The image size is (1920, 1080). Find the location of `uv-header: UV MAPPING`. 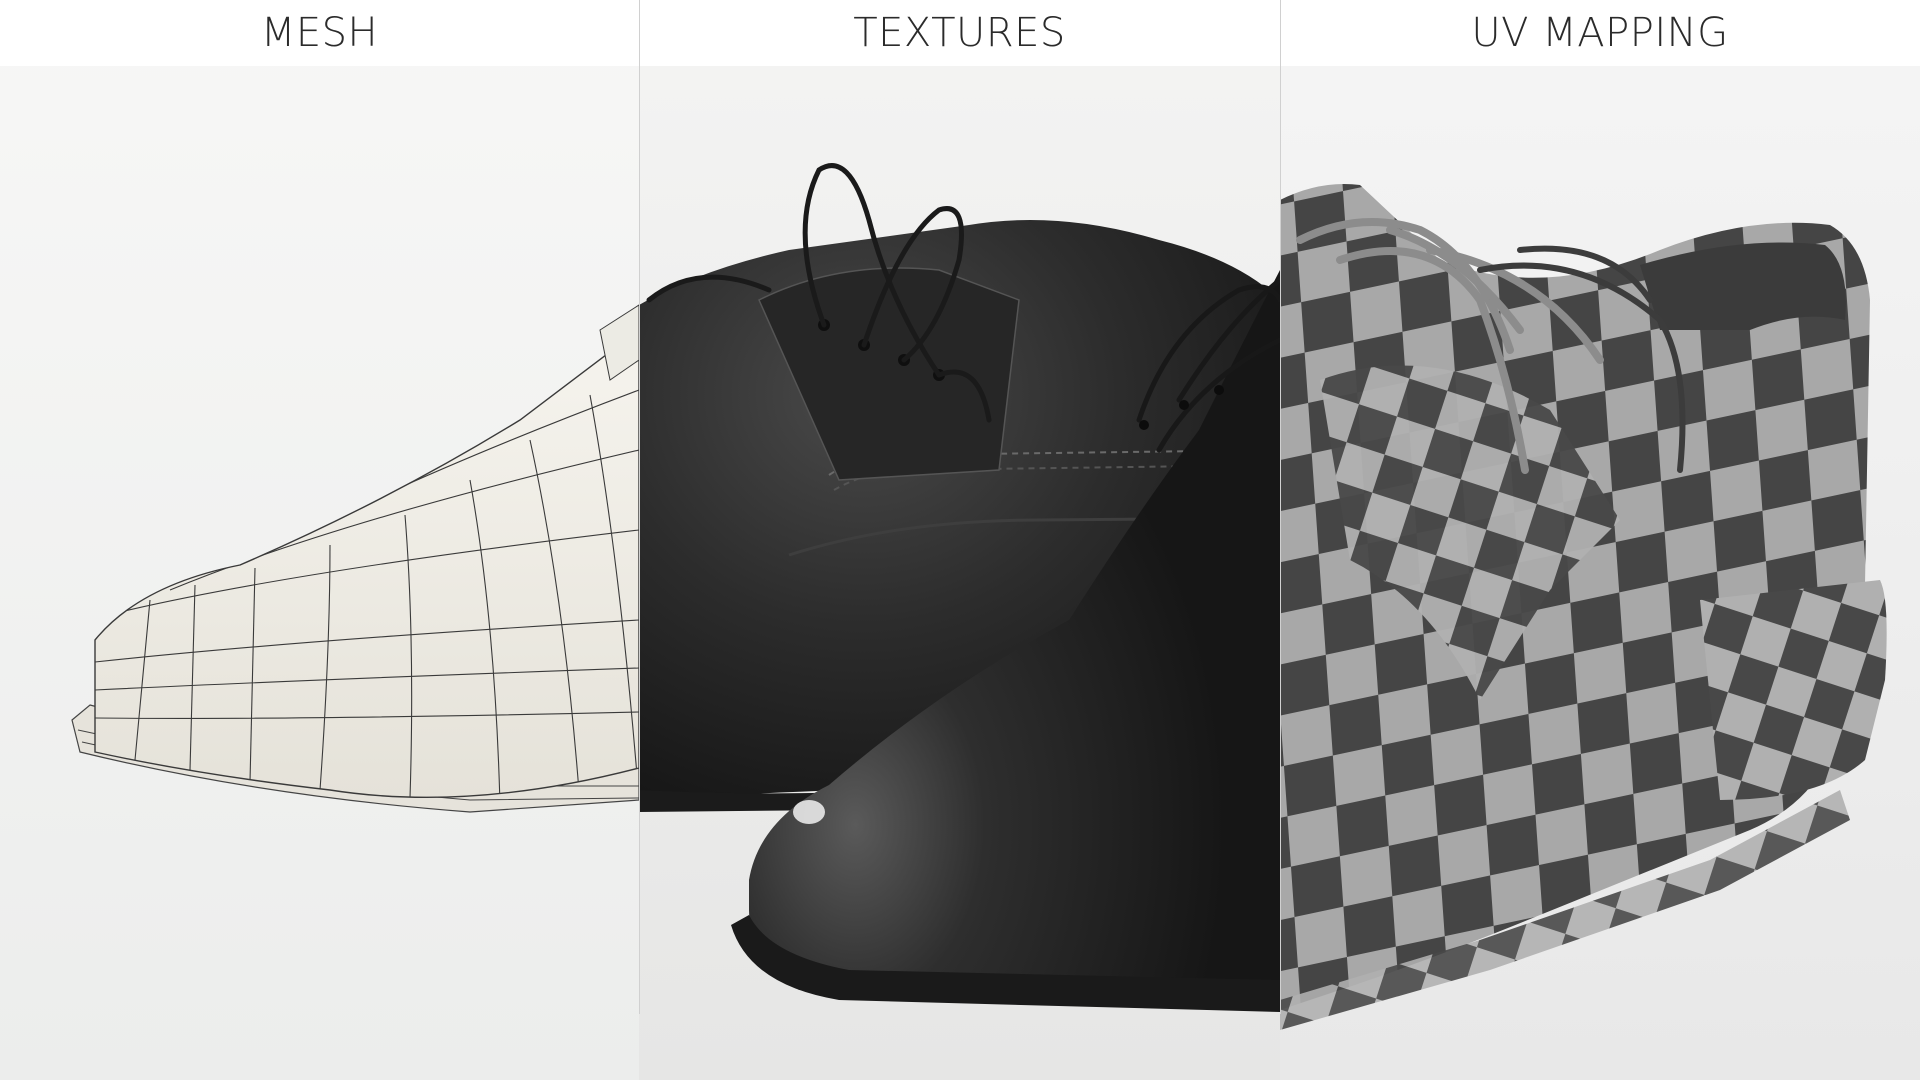

uv-header: UV MAPPING is located at coordinates (1600, 33).